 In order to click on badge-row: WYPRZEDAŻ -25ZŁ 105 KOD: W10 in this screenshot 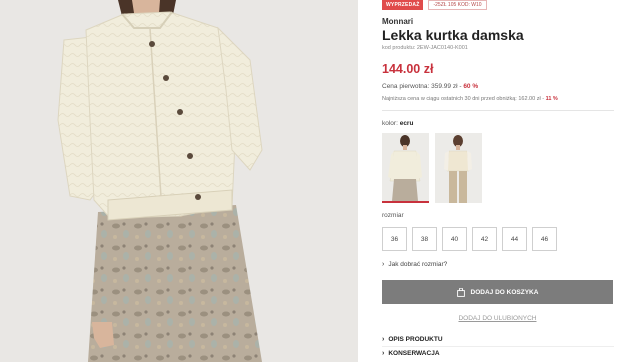, I will do `click(434, 5)`.